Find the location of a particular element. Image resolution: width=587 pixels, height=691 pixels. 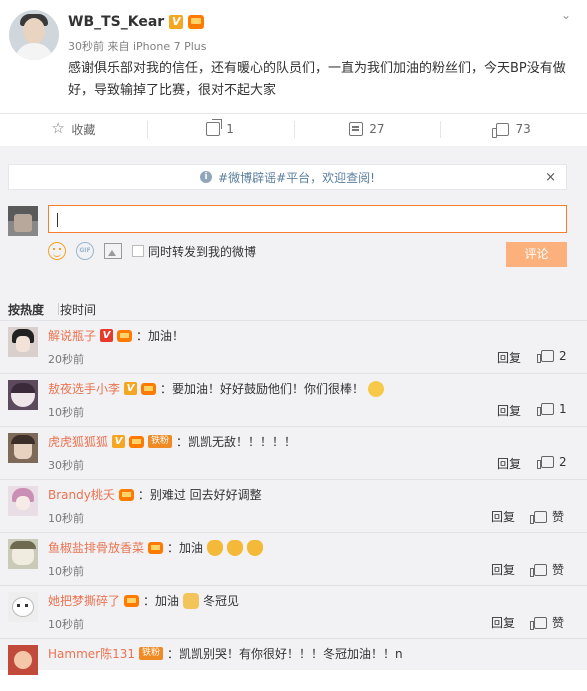

tab-sort-time: 按时间 is located at coordinates (78, 309).